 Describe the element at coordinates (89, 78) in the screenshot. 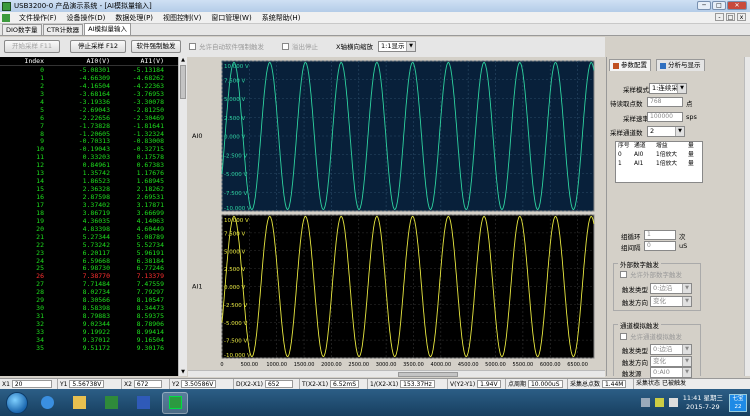

I see `table-row: 1 -4.66309 -4.68262` at that location.